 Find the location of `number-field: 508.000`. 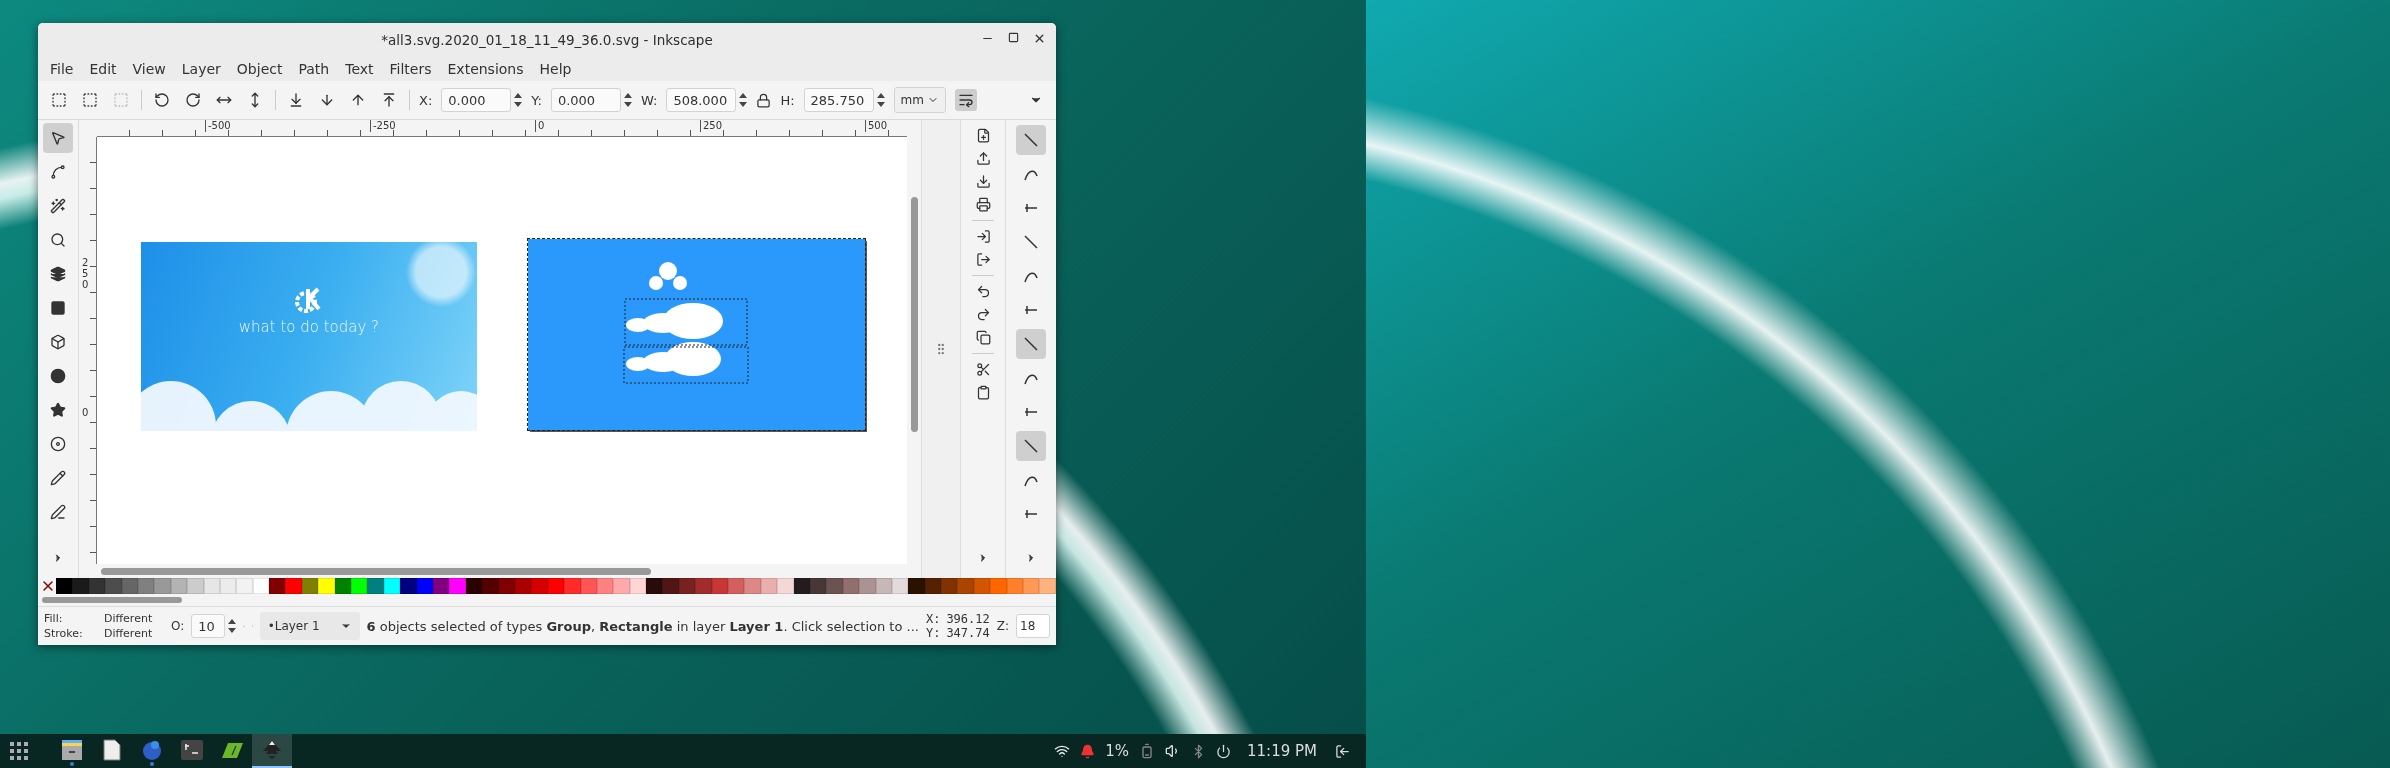

number-field: 508.000 is located at coordinates (701, 100).